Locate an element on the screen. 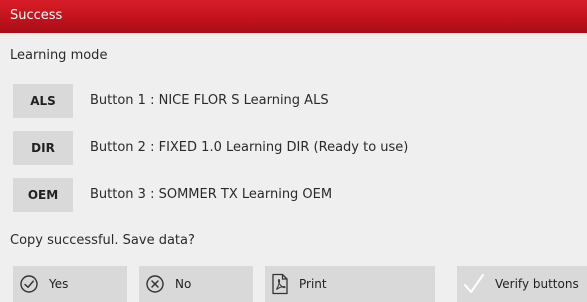 The width and height of the screenshot is (587, 302). window-title: Success is located at coordinates (36, 15).